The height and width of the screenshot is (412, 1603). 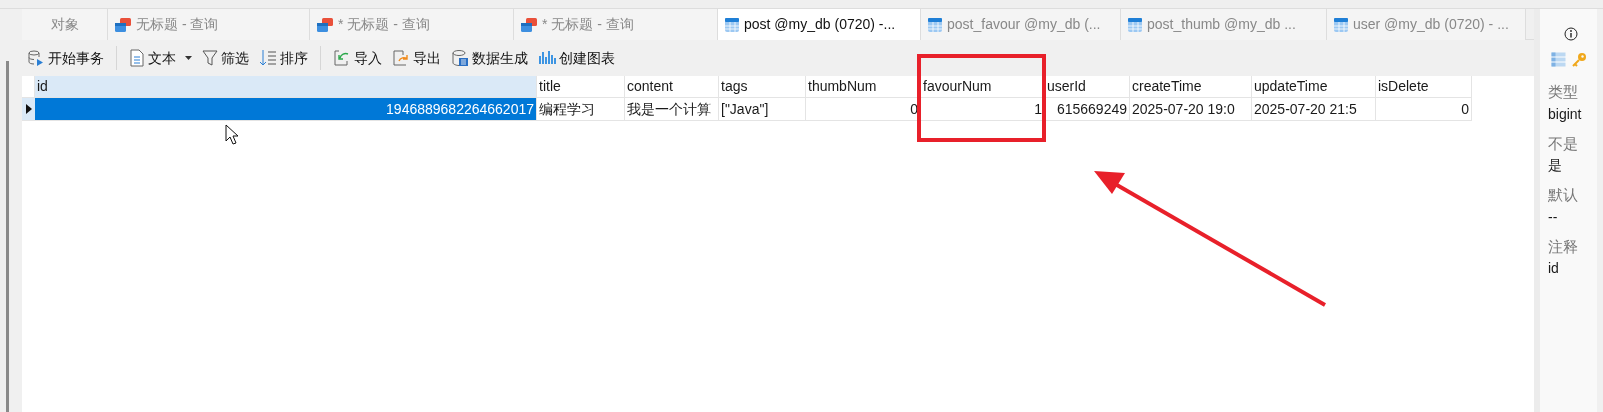 I want to click on field-label: 注释, so click(x=1563, y=246).